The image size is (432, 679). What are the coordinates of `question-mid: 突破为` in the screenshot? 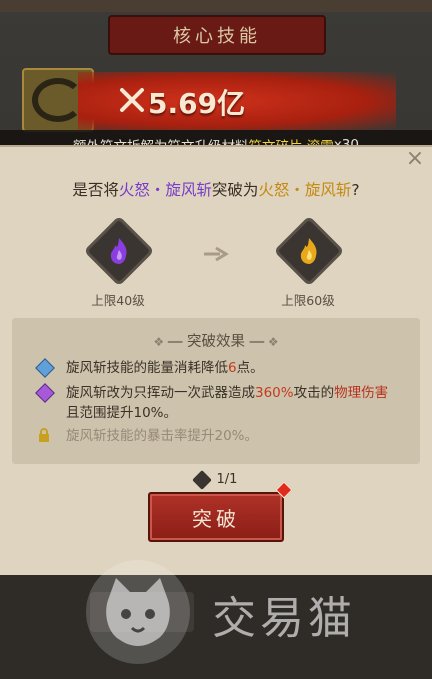 It's located at (235, 190).